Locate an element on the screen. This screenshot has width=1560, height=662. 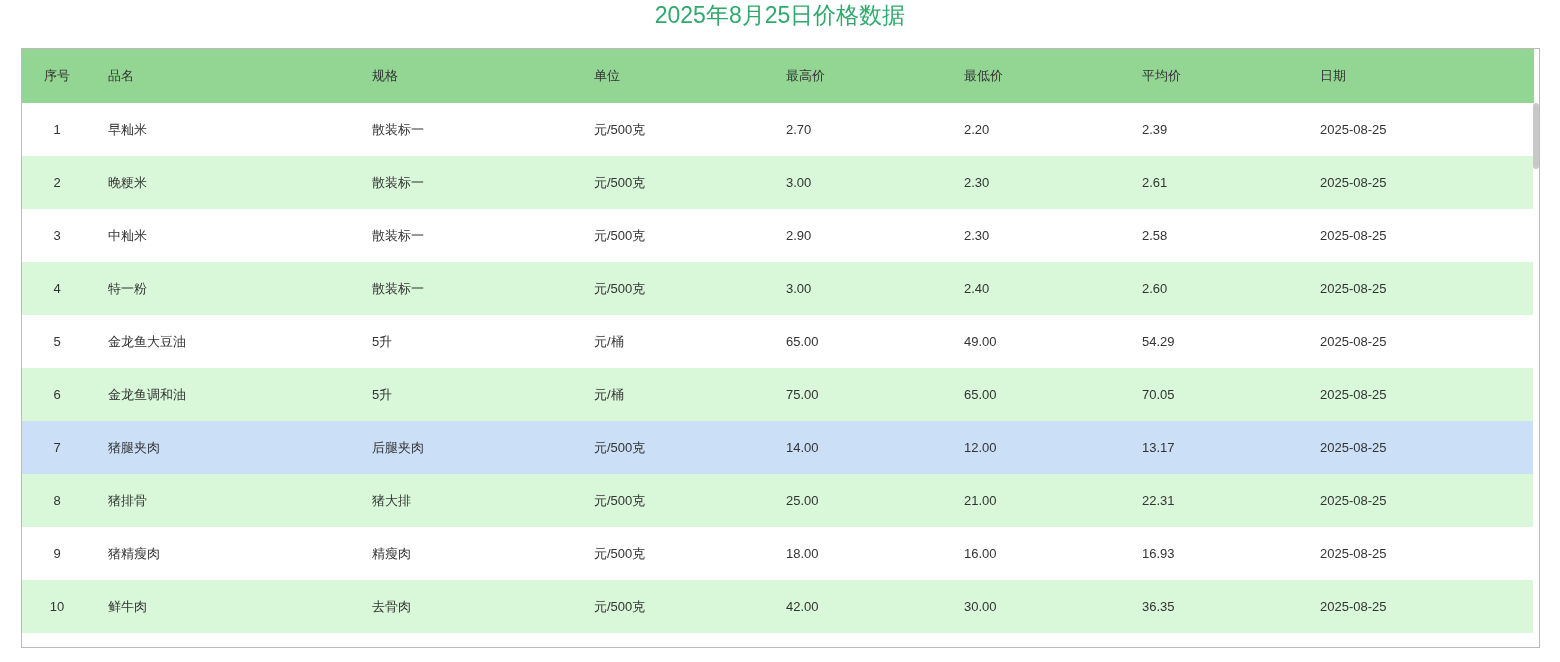
table-row: 9 猪精瘦肉 精瘦肉 元/500克 18.00 16.00 16.93 2025-08-25 is located at coordinates (778, 553).